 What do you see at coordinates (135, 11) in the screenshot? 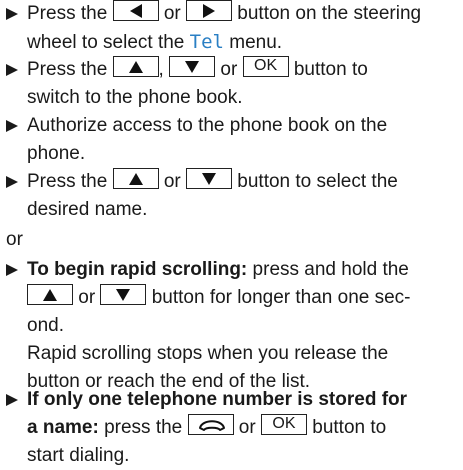
I see `left-arrow-key-icon` at bounding box center [135, 11].